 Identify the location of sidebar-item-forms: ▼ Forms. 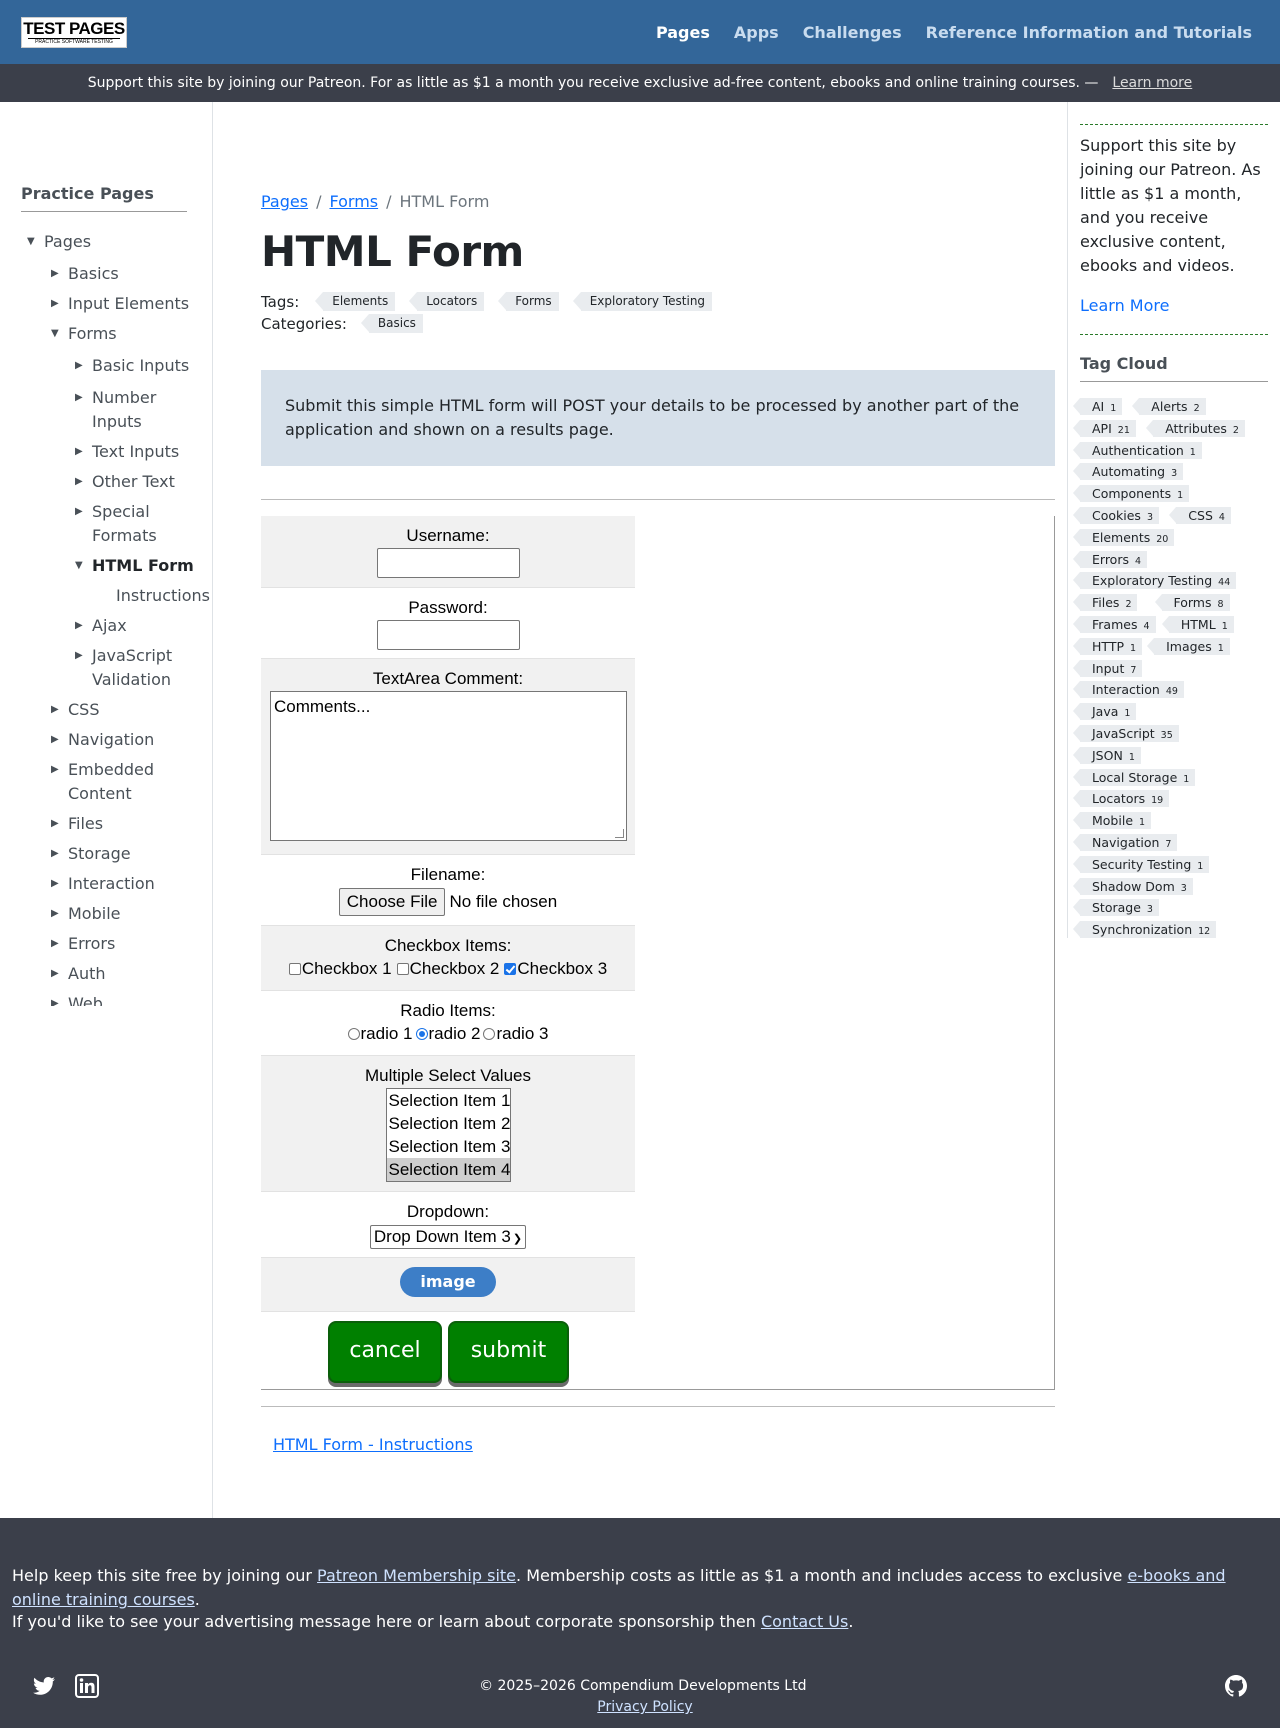
(127, 334).